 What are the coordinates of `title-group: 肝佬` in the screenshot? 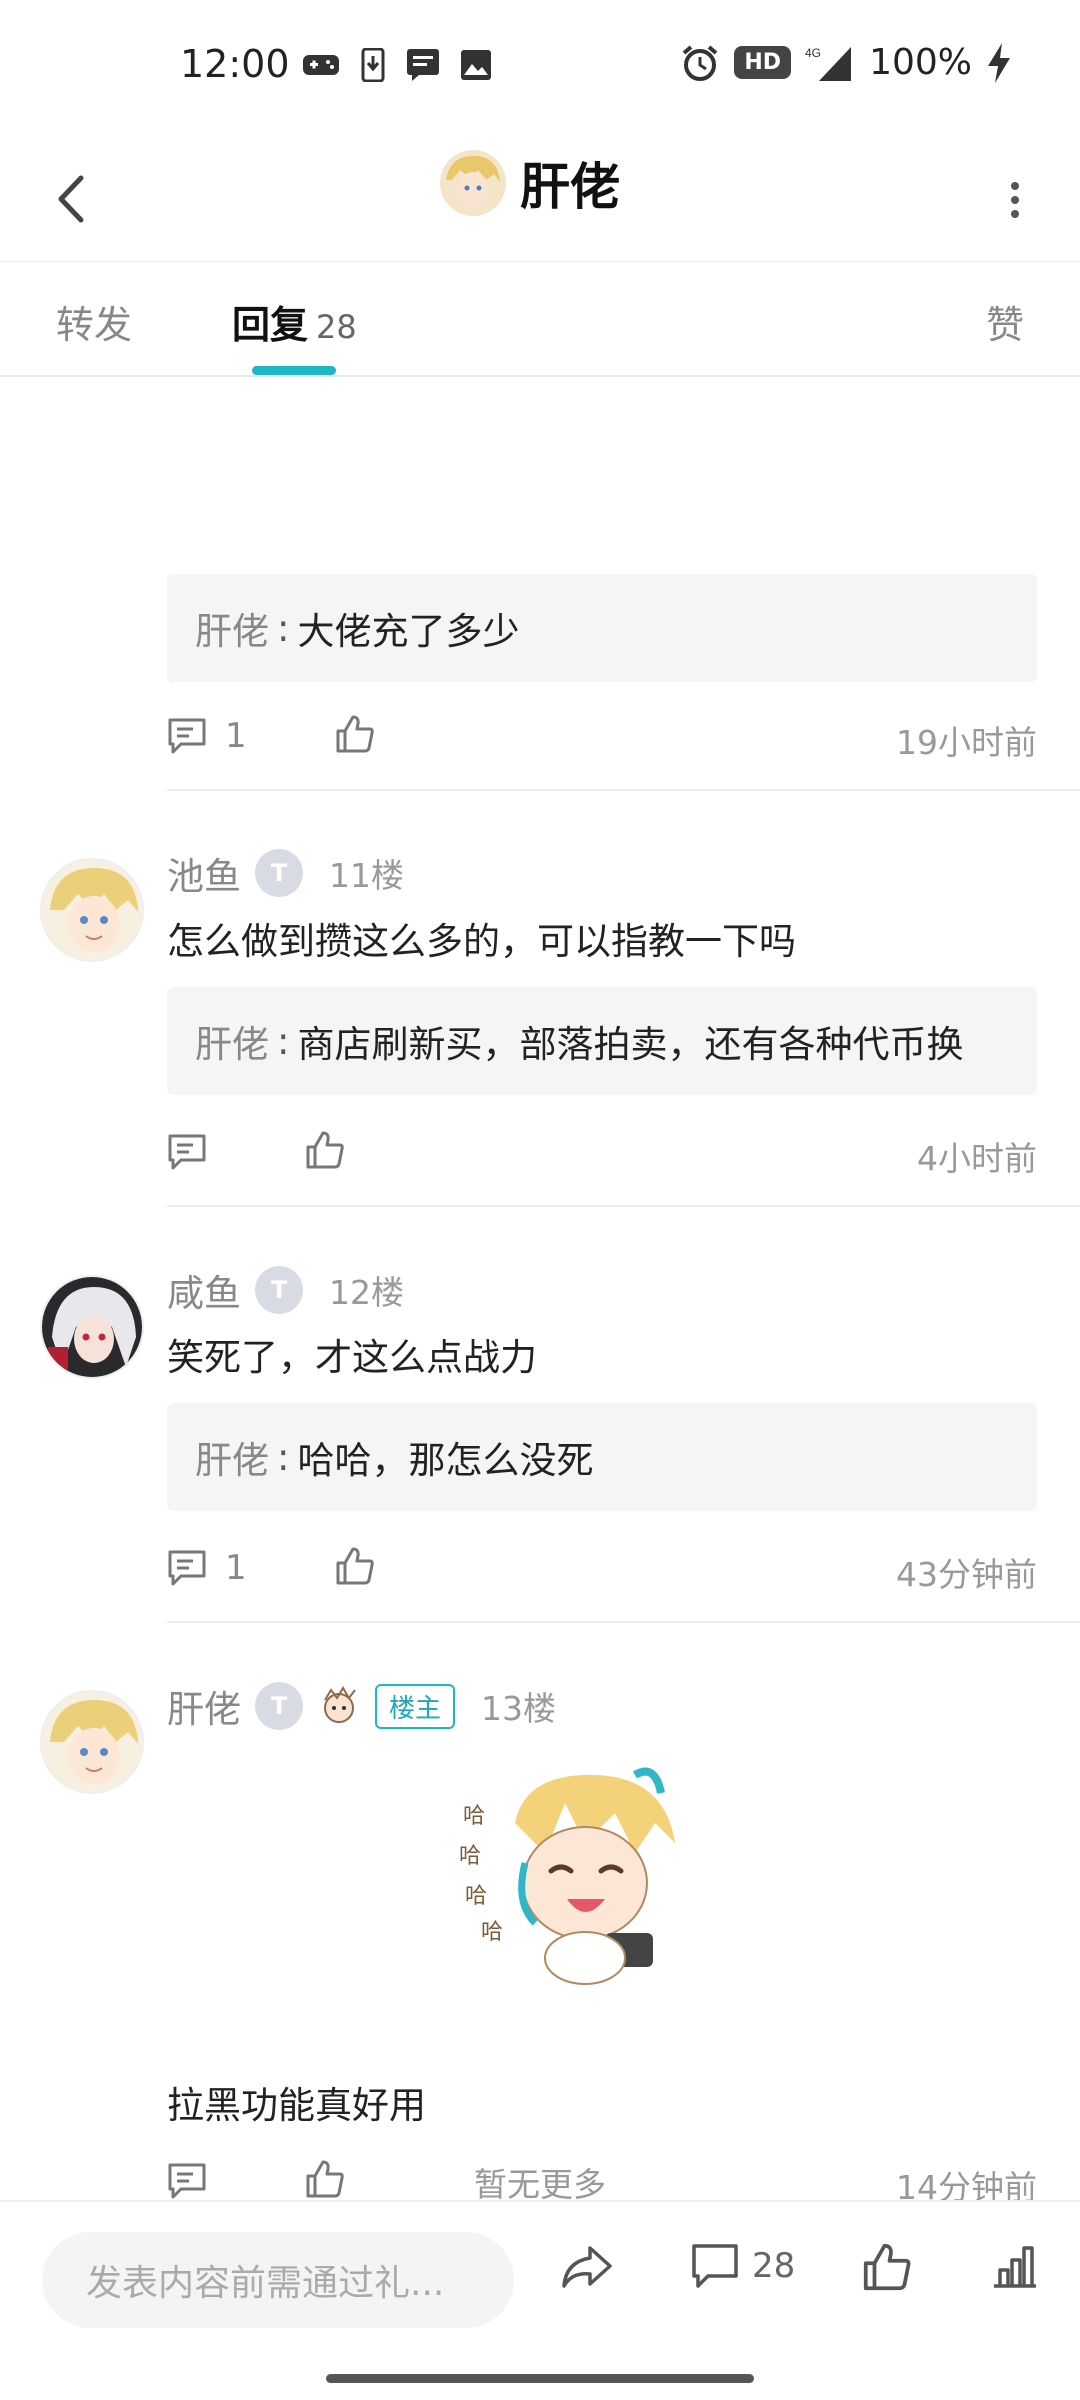 It's located at (530, 183).